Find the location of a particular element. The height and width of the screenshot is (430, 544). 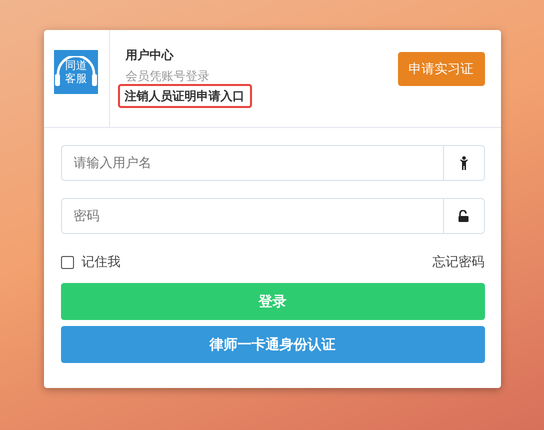

login-button: 登录 is located at coordinates (272, 301).